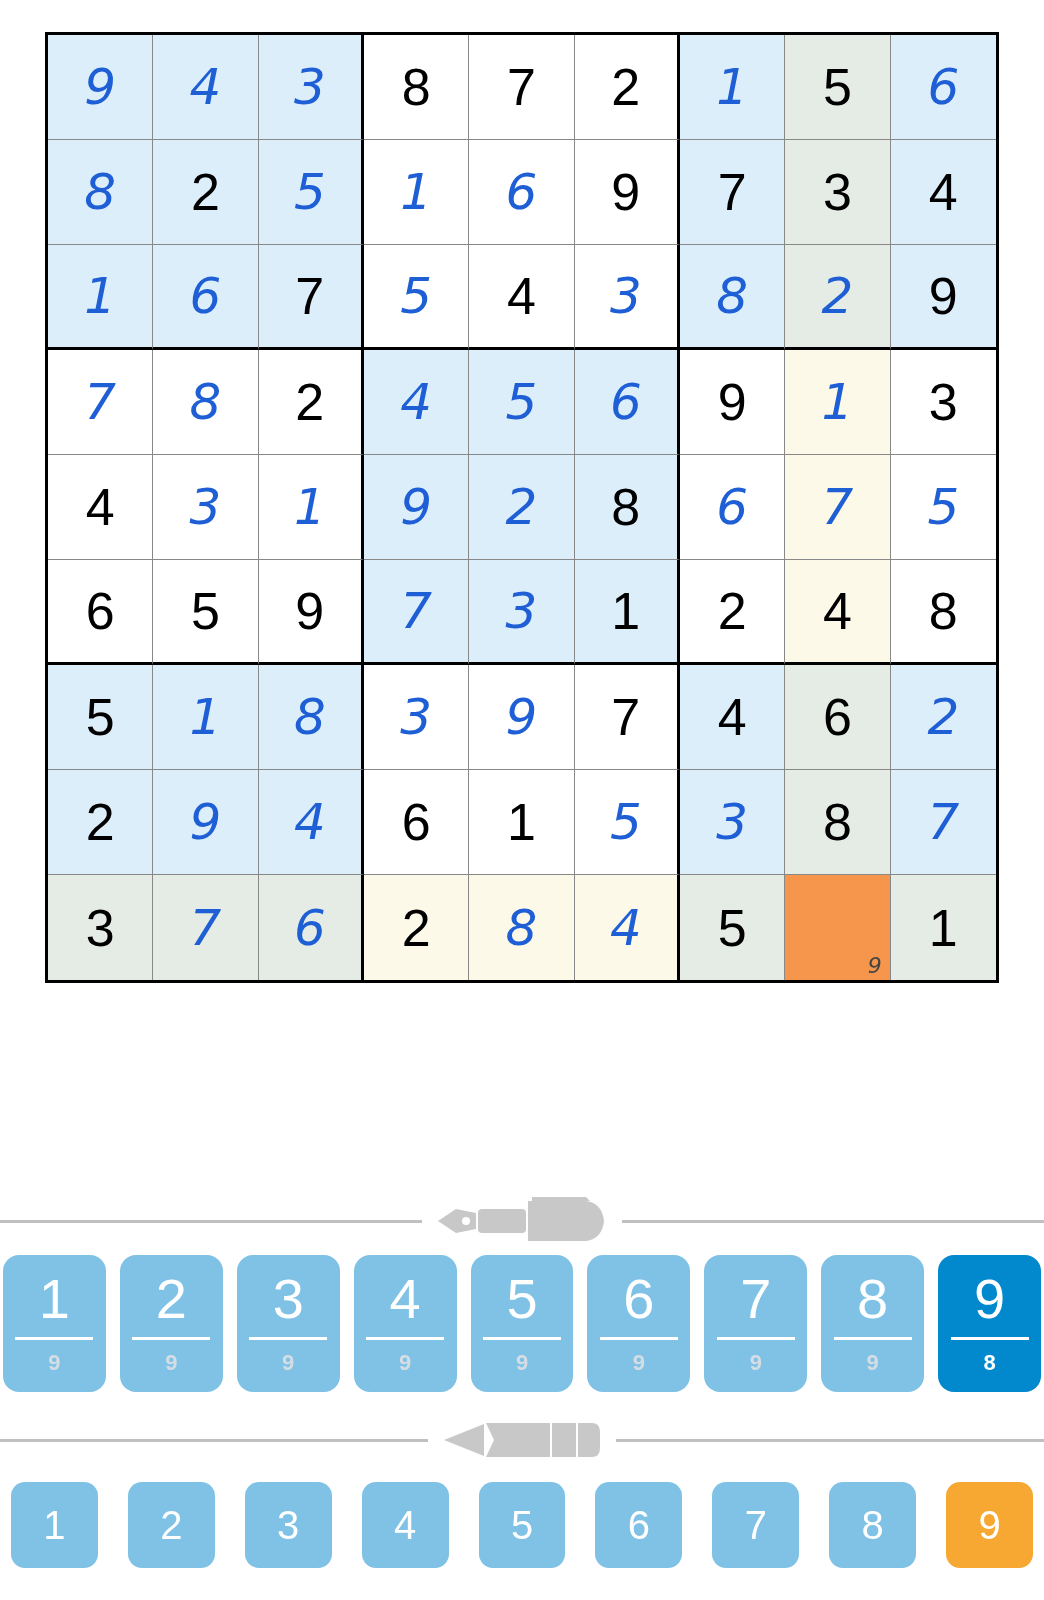 The image size is (1044, 1600). What do you see at coordinates (989, 1323) in the screenshot?
I see `digit-button: 9 8` at bounding box center [989, 1323].